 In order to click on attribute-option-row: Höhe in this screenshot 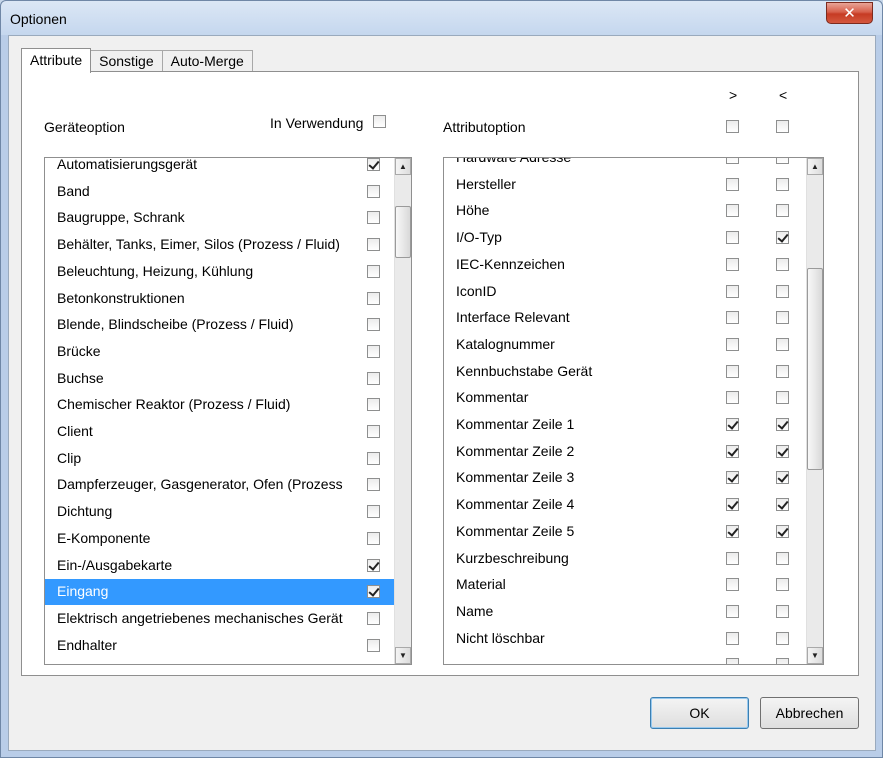, I will do `click(625, 211)`.